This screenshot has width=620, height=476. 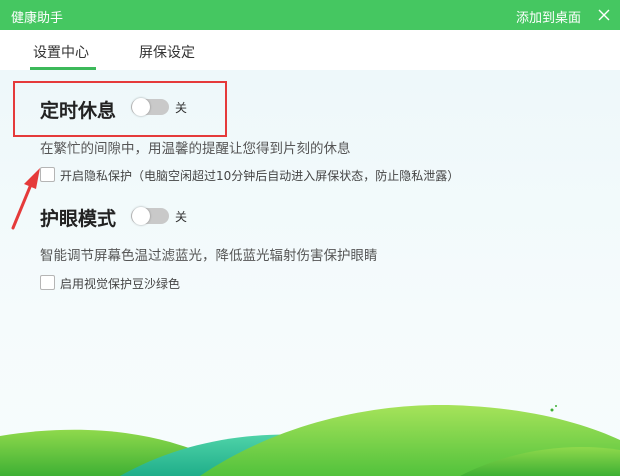 I want to click on eye-toggle, so click(x=150, y=216).